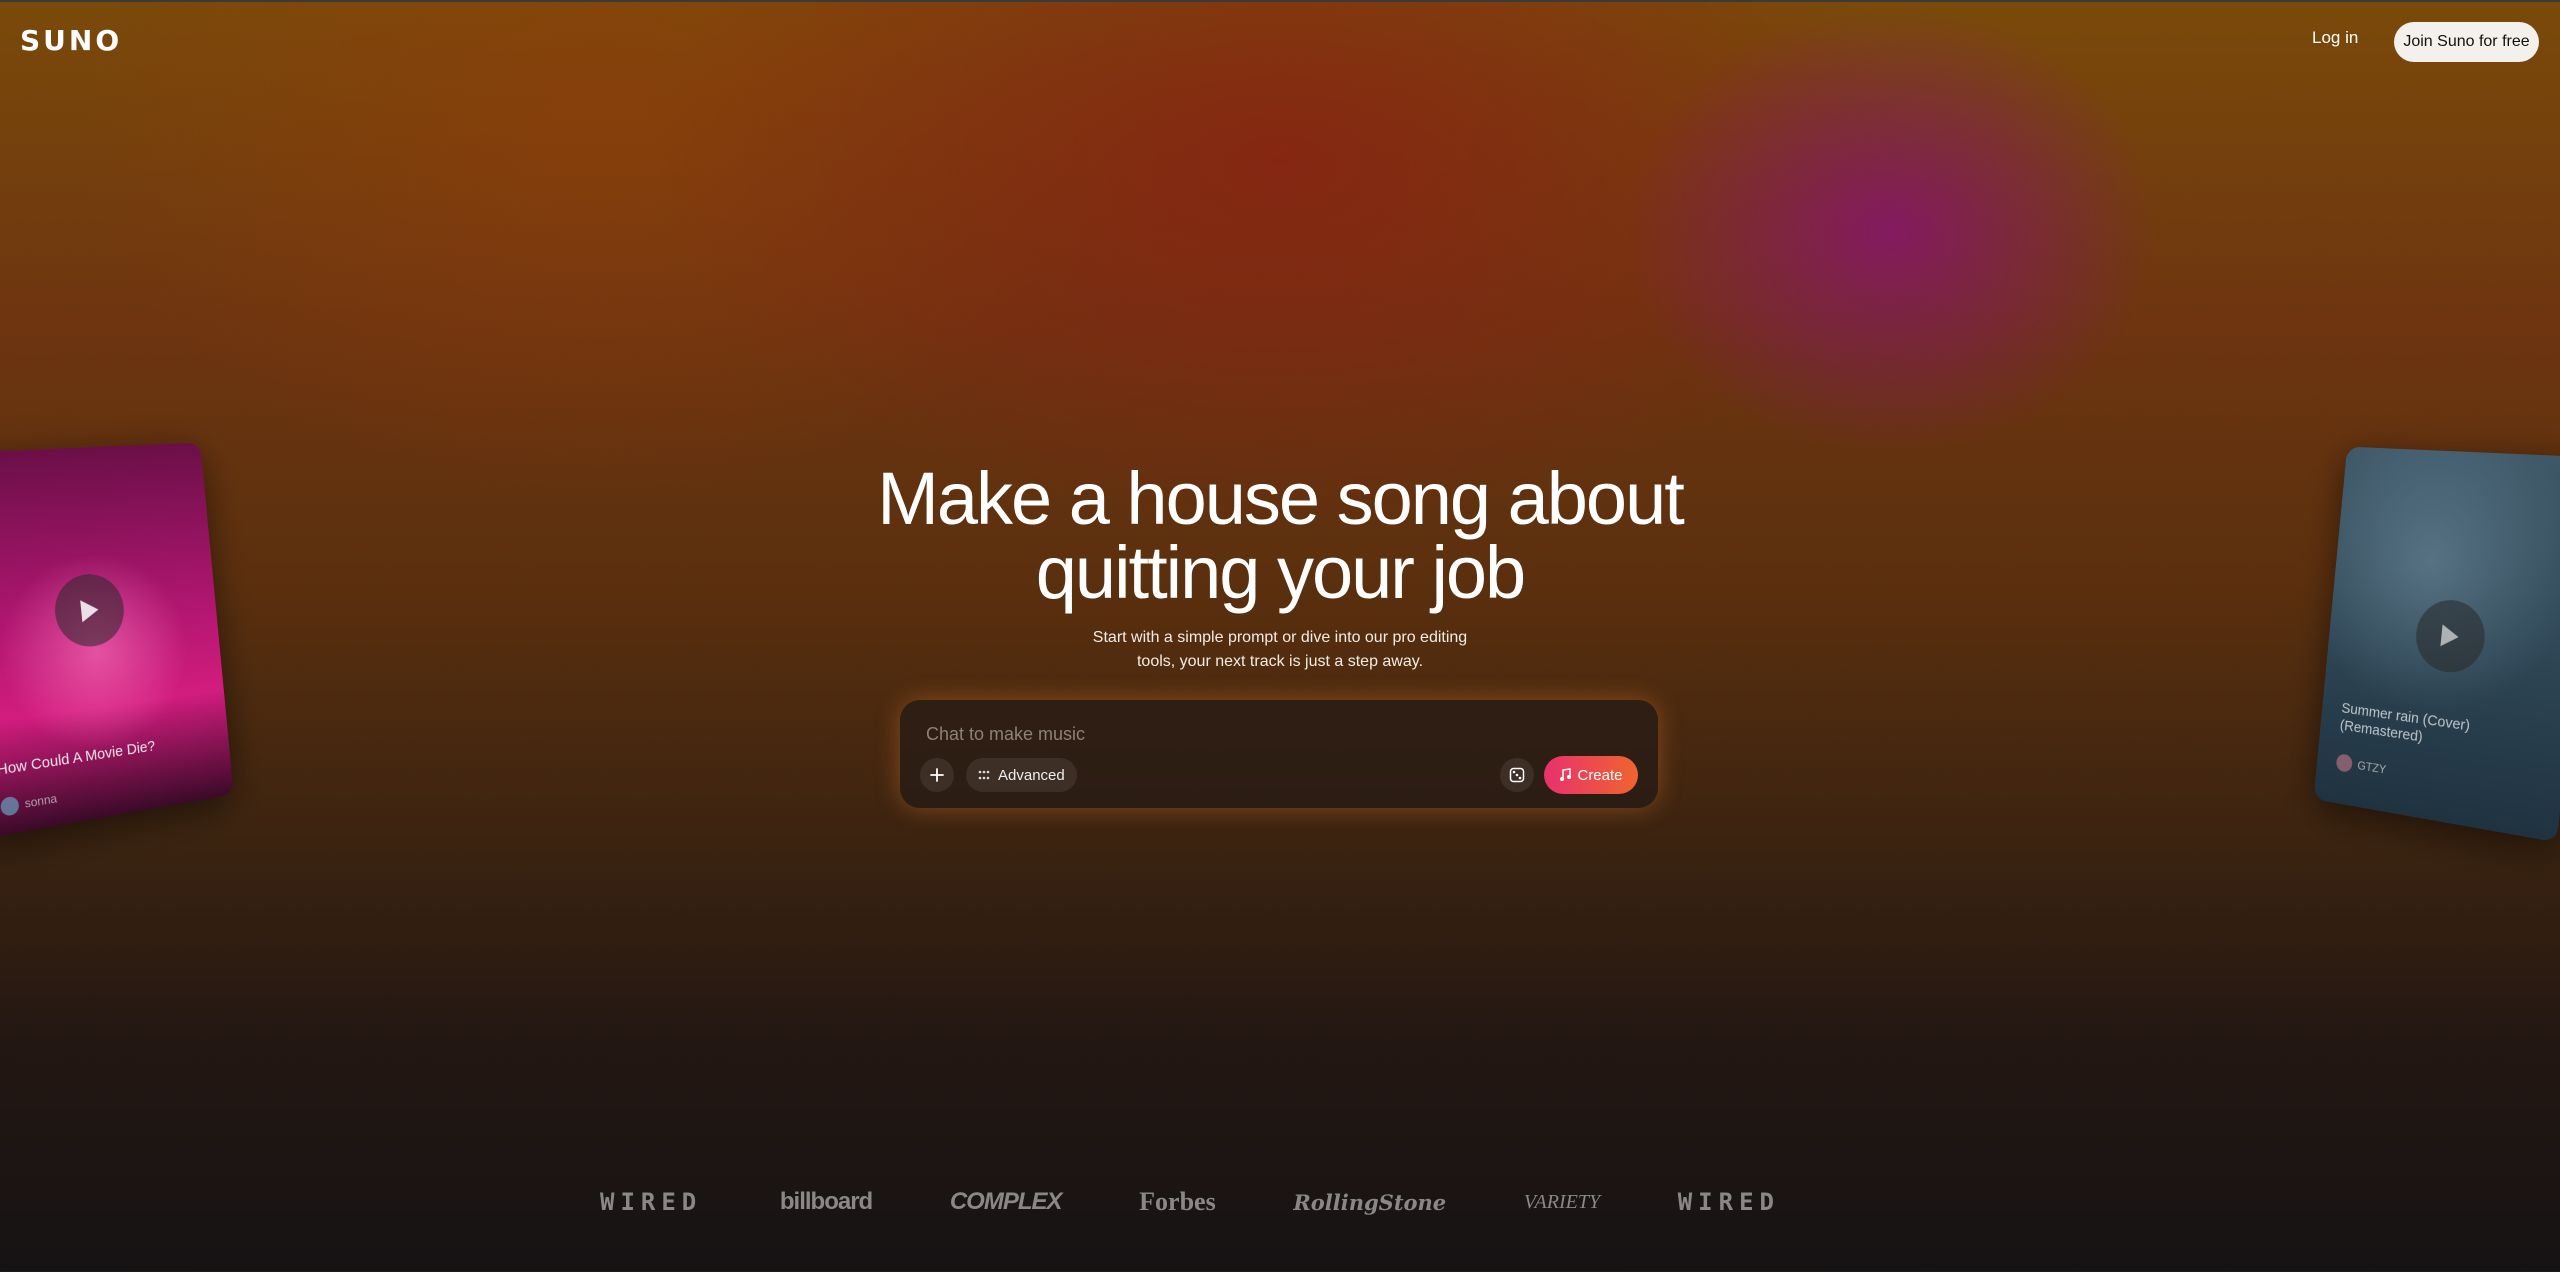 This screenshot has width=2560, height=1272. I want to click on plus-icon, so click(937, 775).